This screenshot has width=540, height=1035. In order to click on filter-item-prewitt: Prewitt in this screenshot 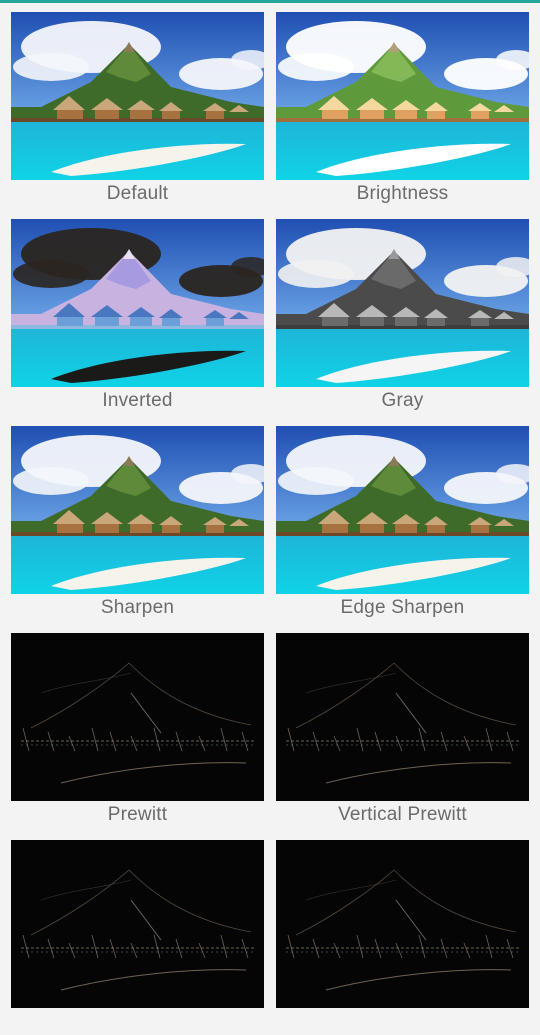, I will do `click(137, 730)`.